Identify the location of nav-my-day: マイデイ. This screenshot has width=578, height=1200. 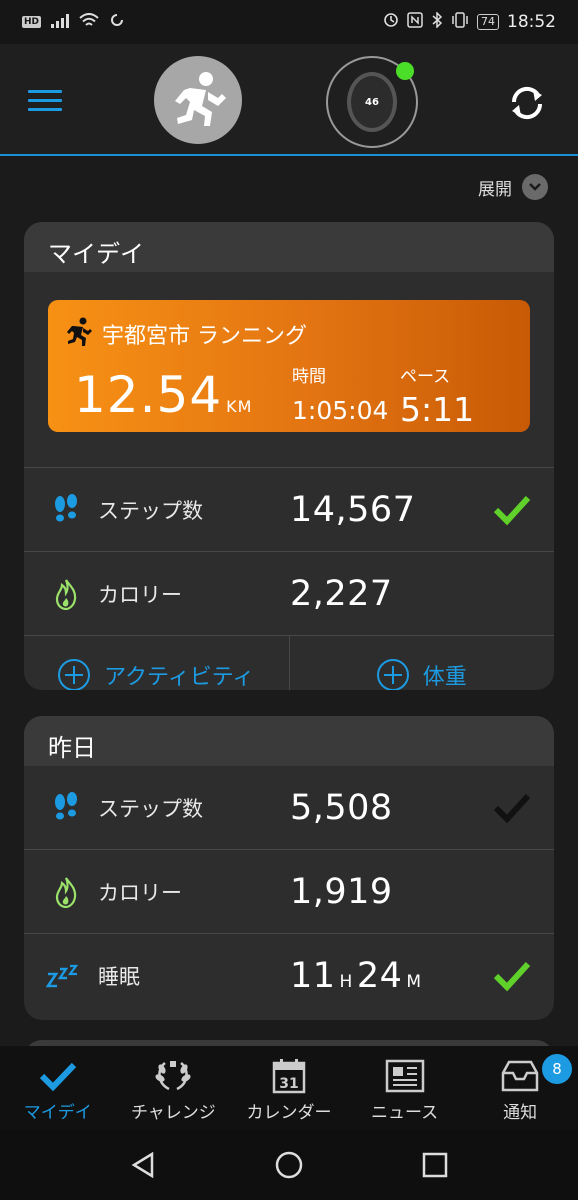
(58, 1088).